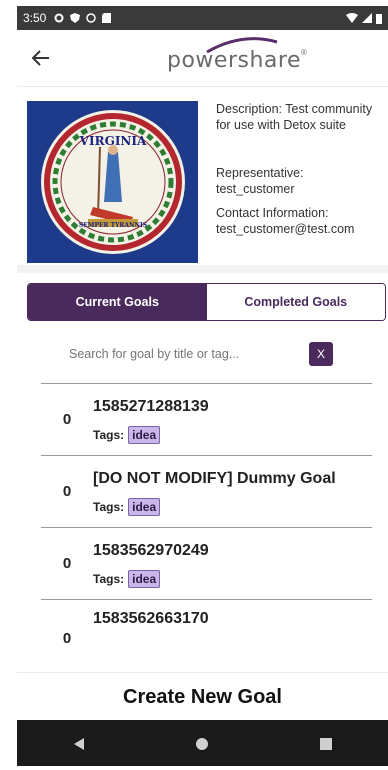  I want to click on representative-value: test_customer, so click(255, 189).